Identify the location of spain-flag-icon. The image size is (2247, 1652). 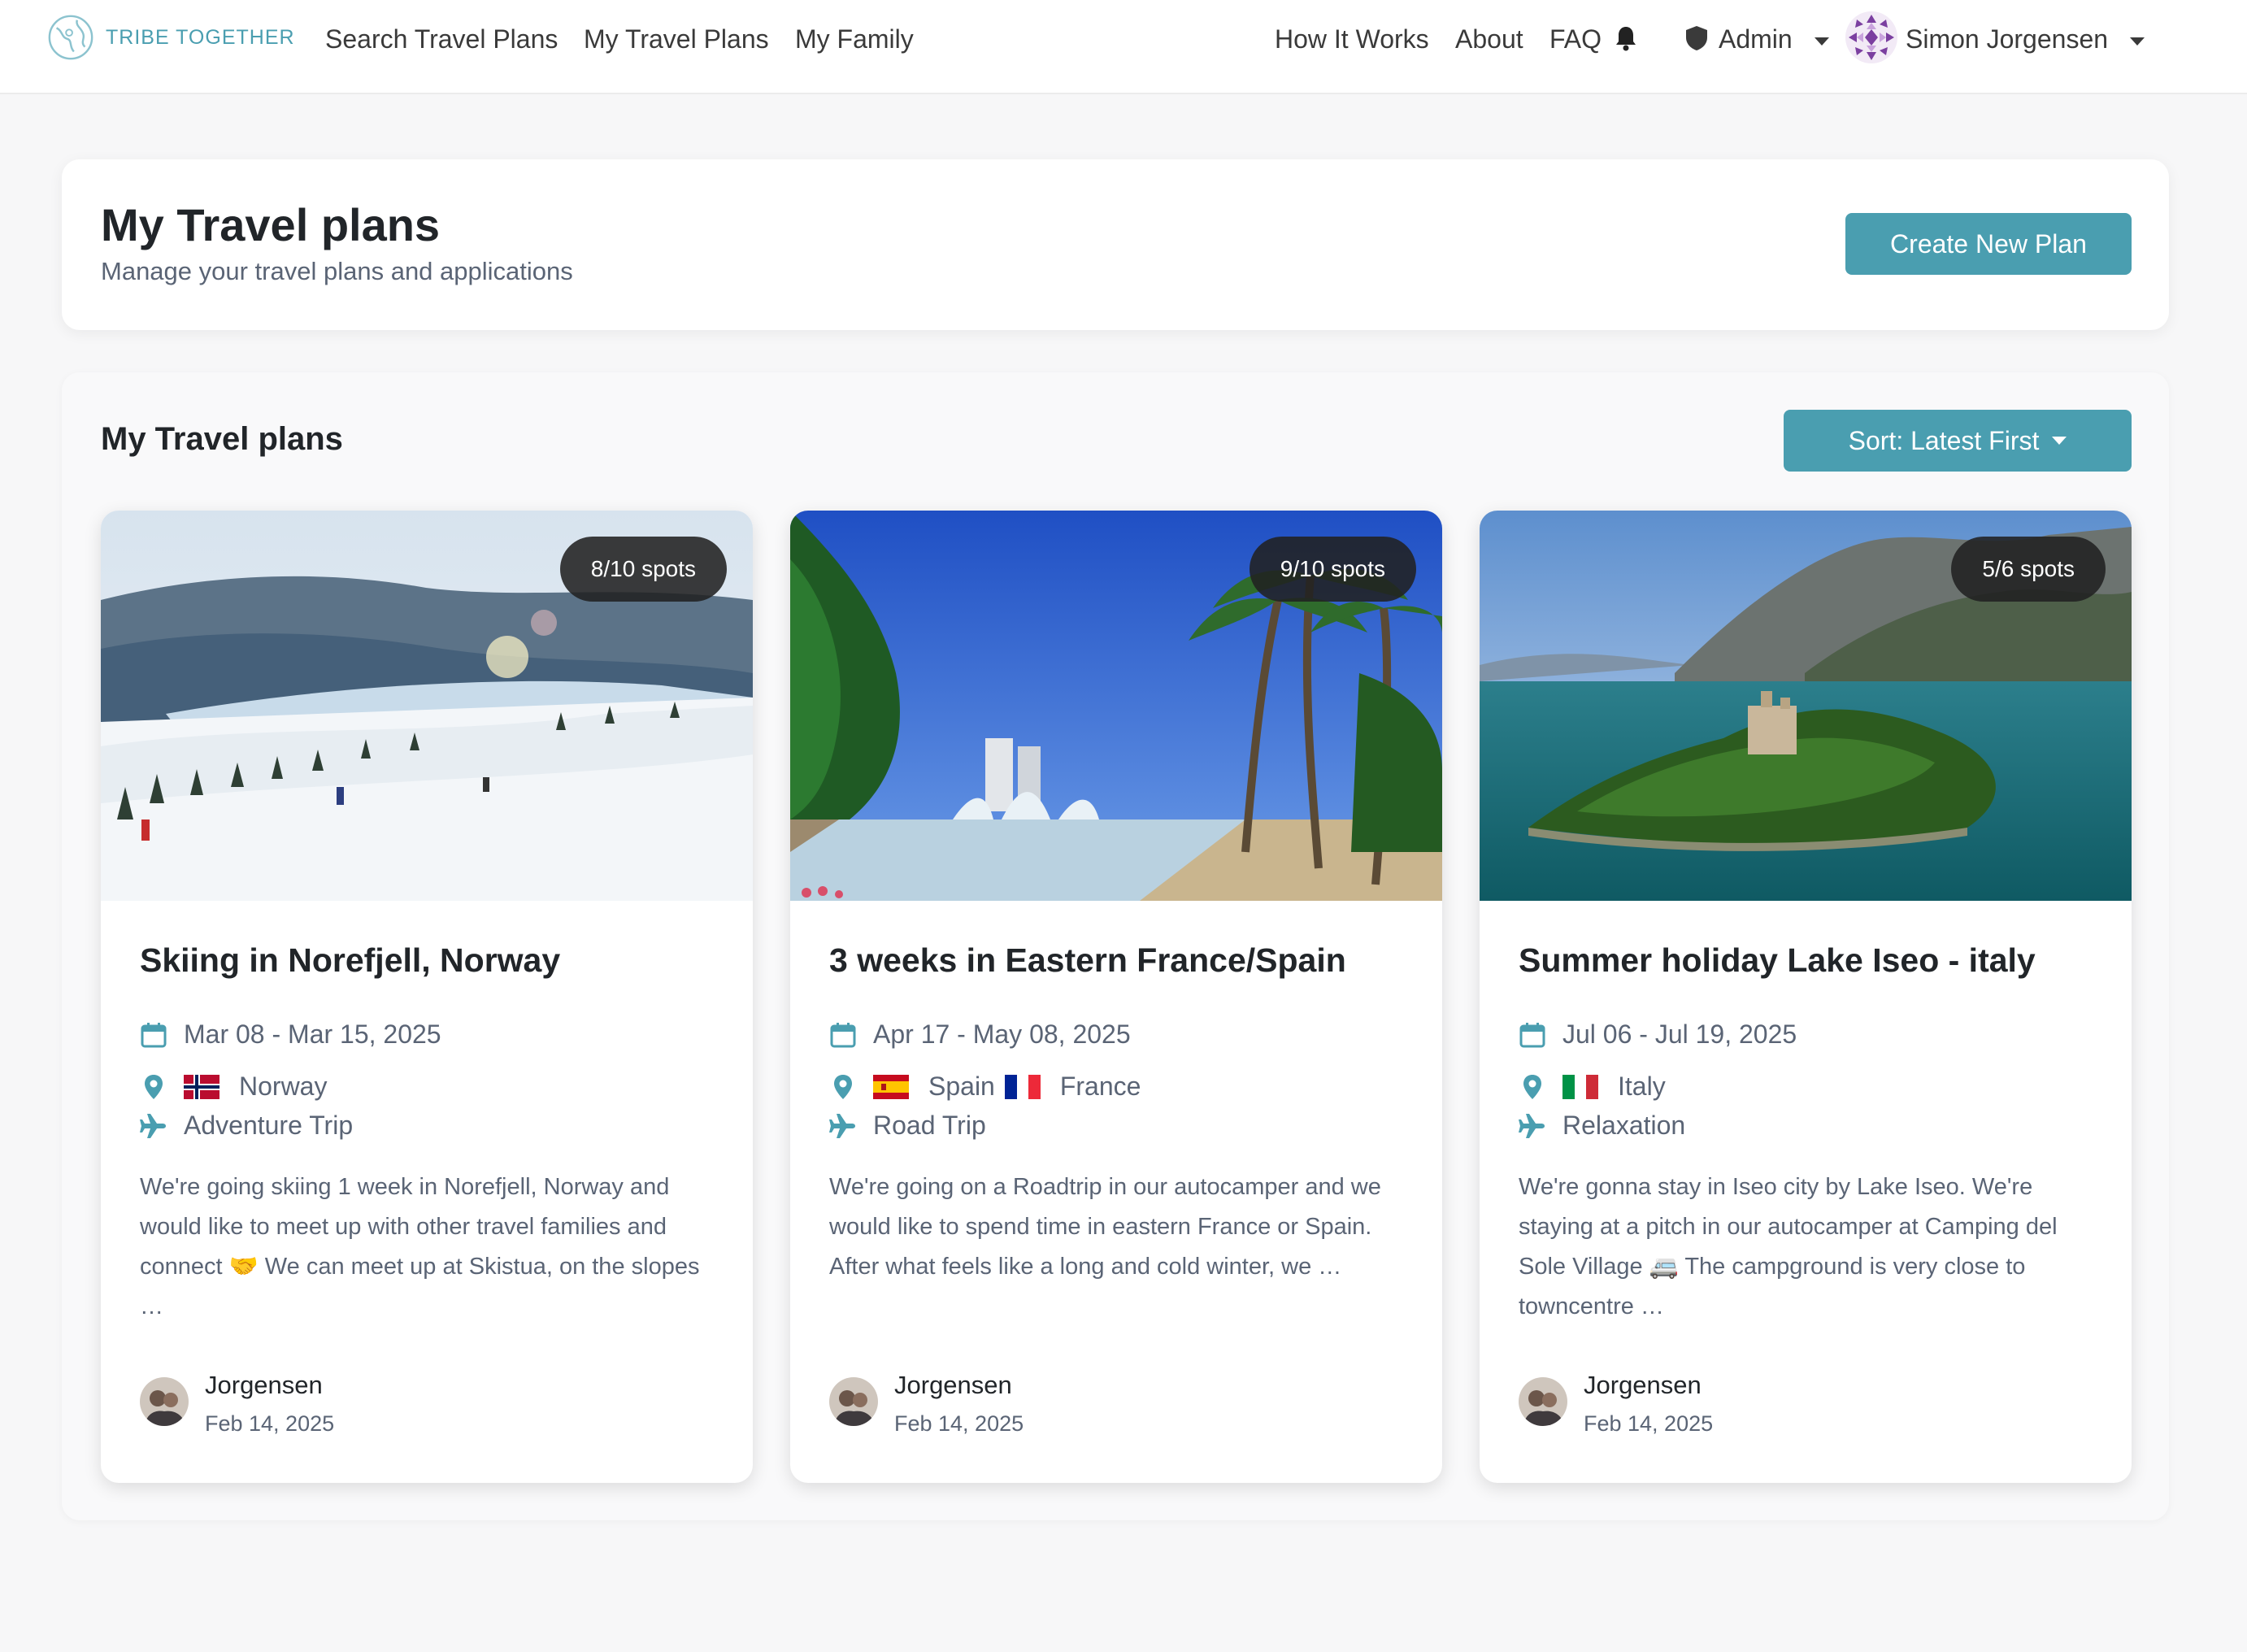
(891, 1086).